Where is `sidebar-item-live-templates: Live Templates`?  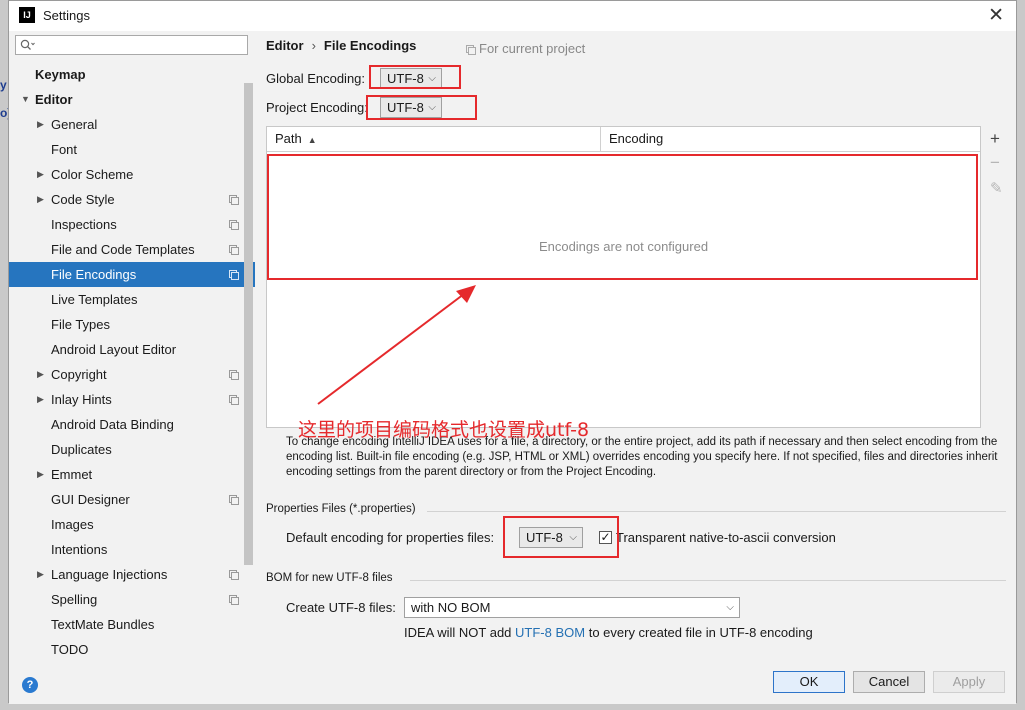 sidebar-item-live-templates: Live Templates is located at coordinates (132, 299).